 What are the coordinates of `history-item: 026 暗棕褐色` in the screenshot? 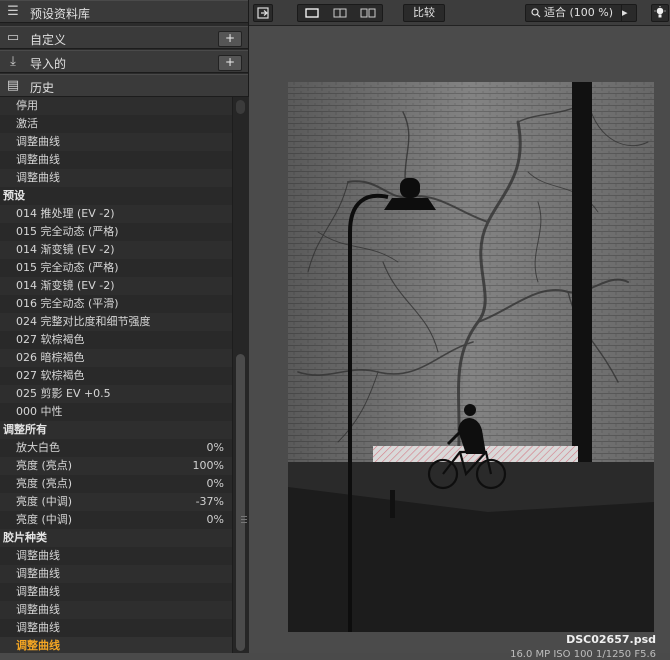 It's located at (116, 358).